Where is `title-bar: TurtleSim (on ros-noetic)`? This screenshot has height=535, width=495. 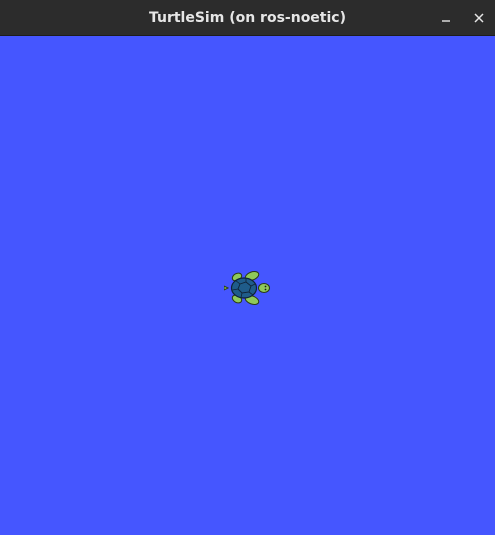 title-bar: TurtleSim (on ros-noetic) is located at coordinates (247, 18).